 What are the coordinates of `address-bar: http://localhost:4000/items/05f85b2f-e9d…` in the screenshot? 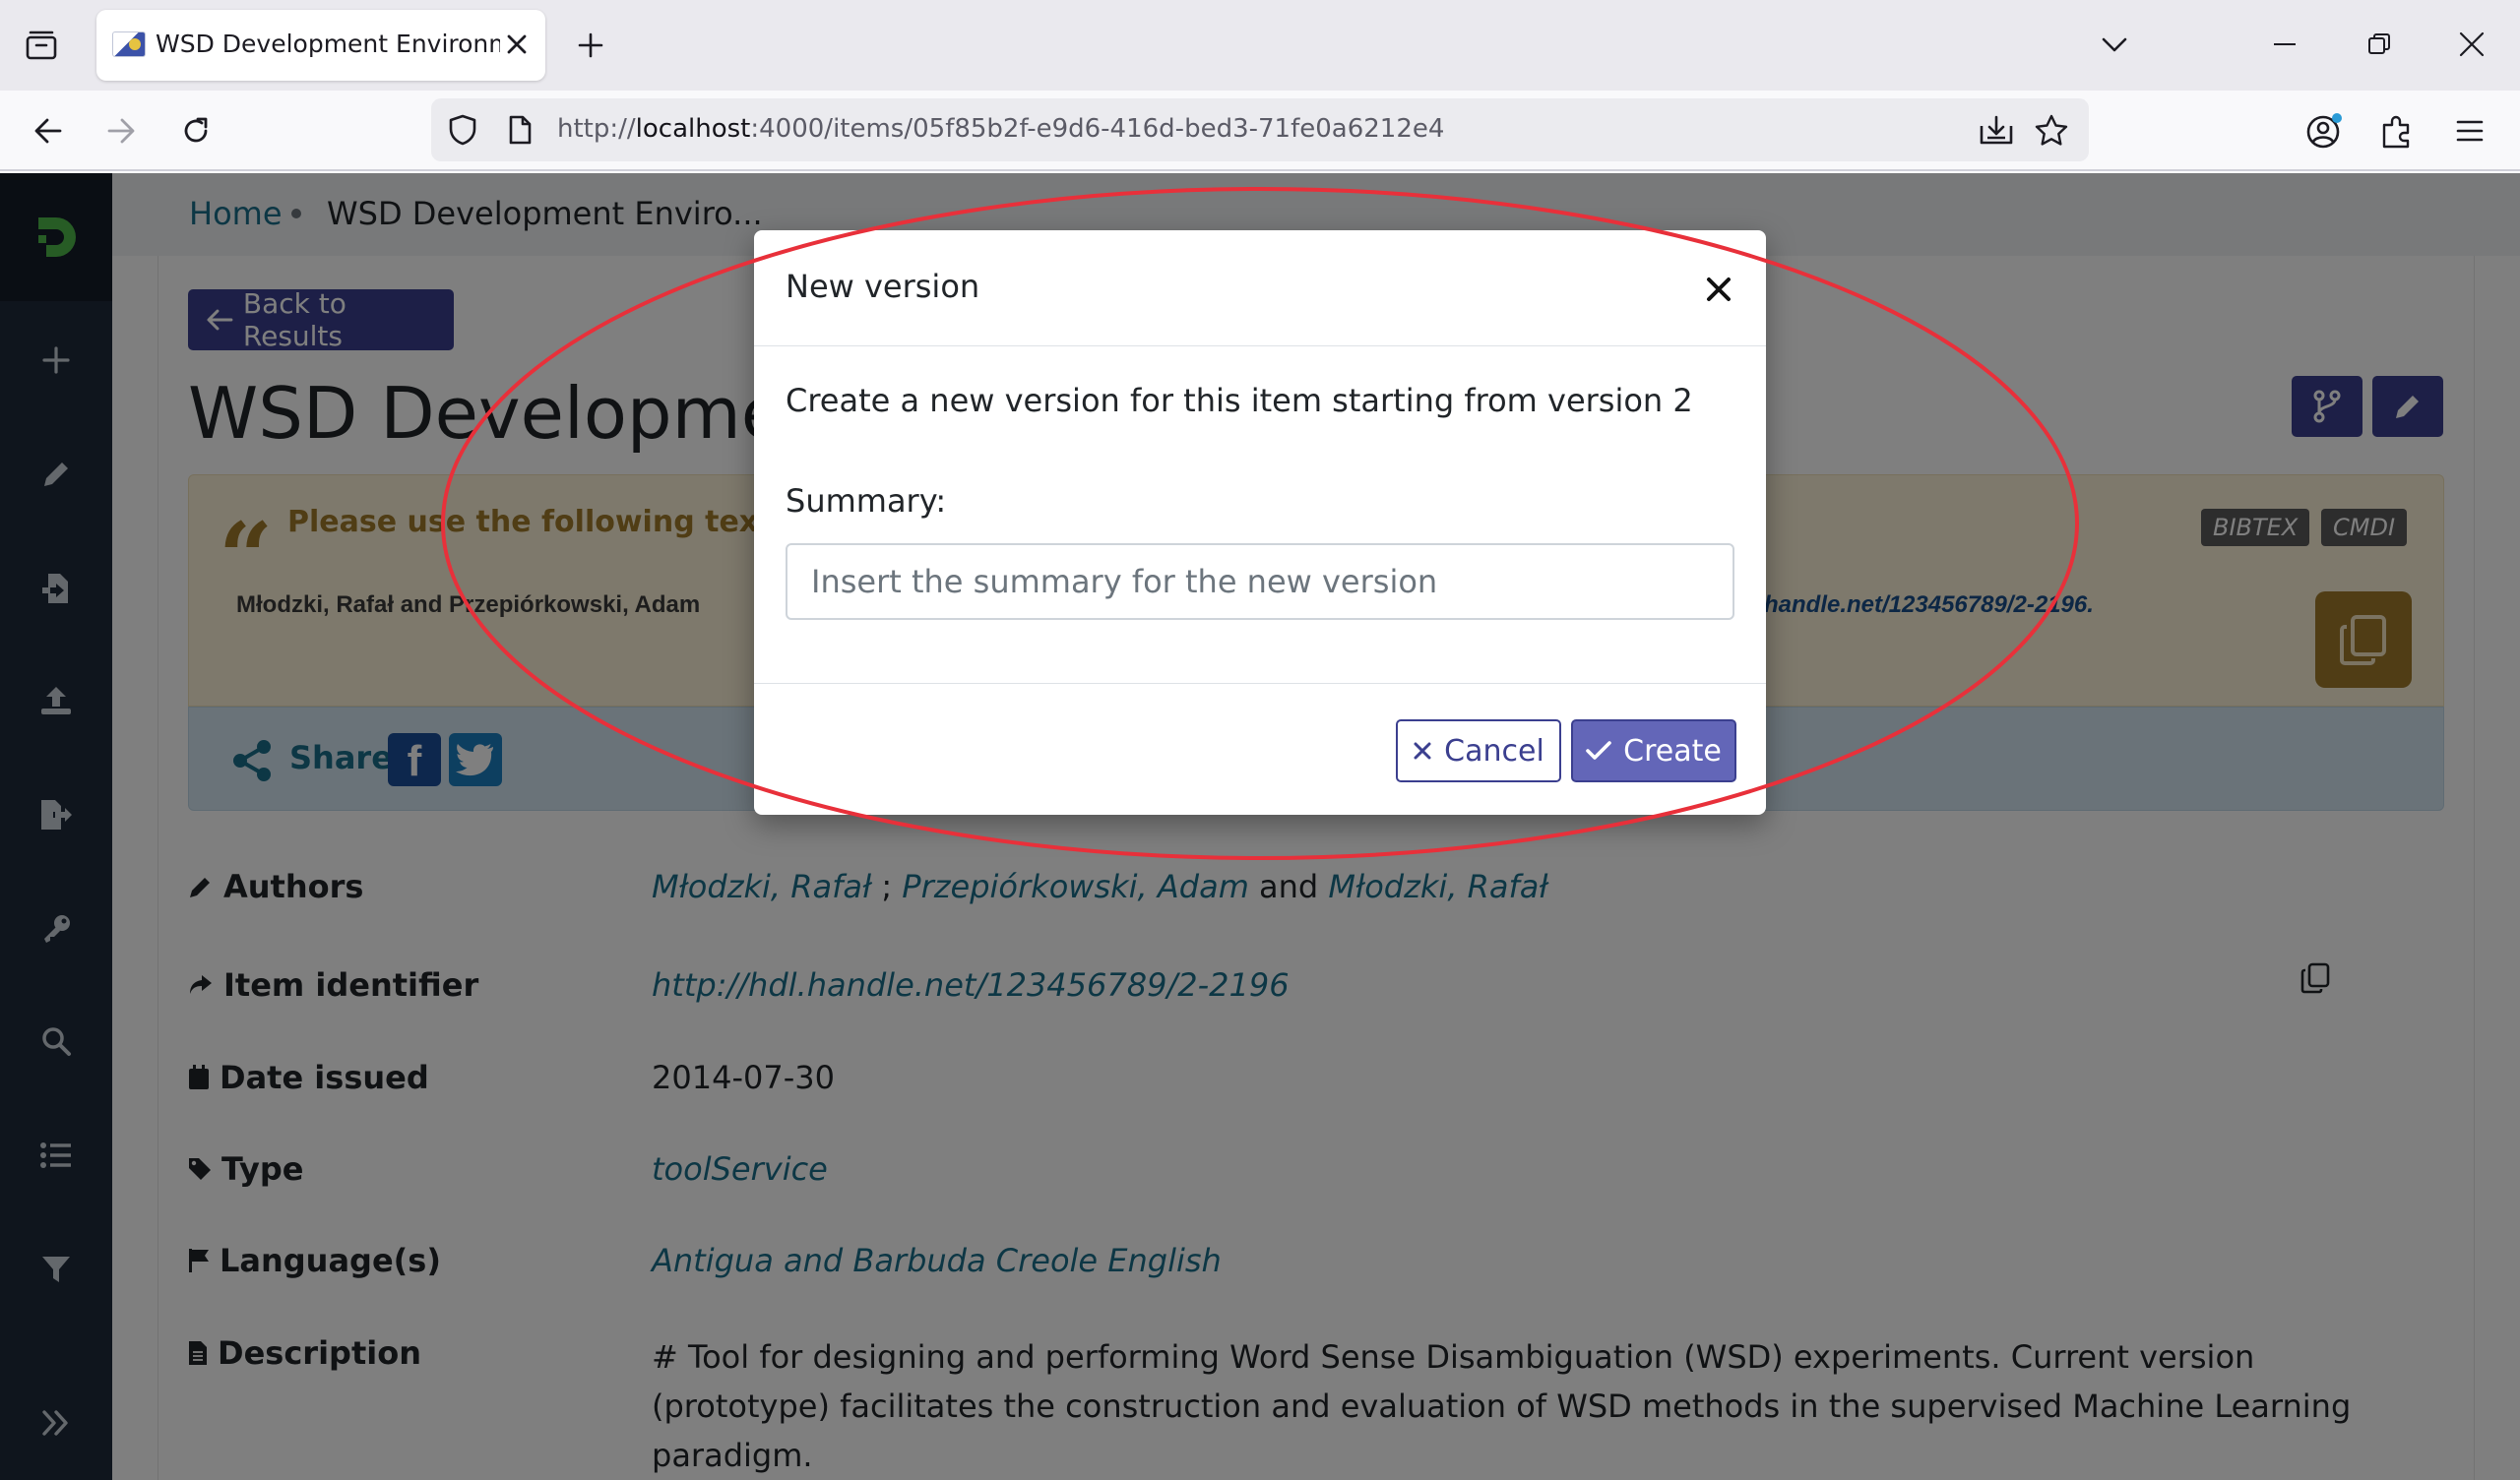 It's located at (1260, 129).